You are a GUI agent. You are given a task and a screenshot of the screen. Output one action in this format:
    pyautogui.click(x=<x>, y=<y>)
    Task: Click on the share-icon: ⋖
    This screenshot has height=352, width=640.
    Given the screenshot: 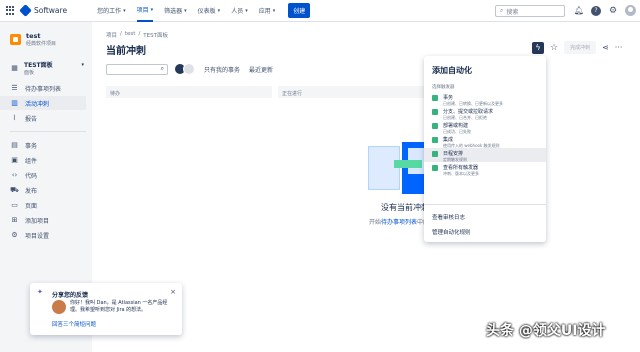 What is the action you would take?
    pyautogui.click(x=605, y=47)
    